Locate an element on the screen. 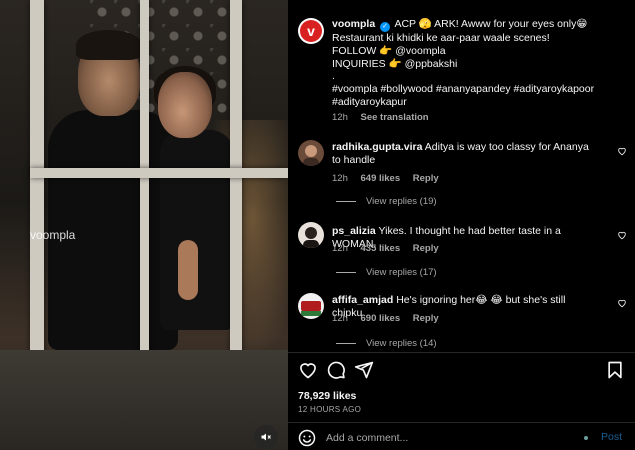 This screenshot has height=450, width=635. woman-figure is located at coordinates (197, 230).